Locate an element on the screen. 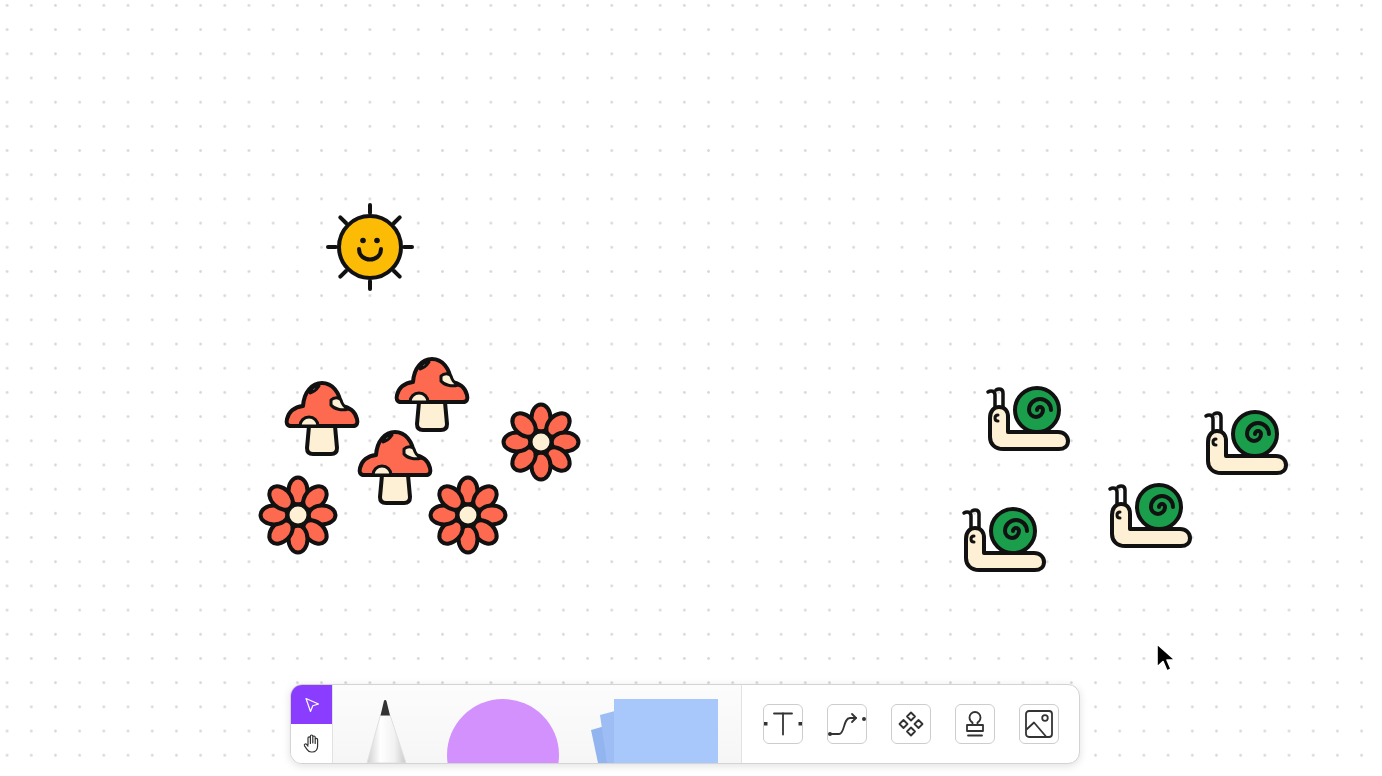  hand-icon is located at coordinates (311, 743).